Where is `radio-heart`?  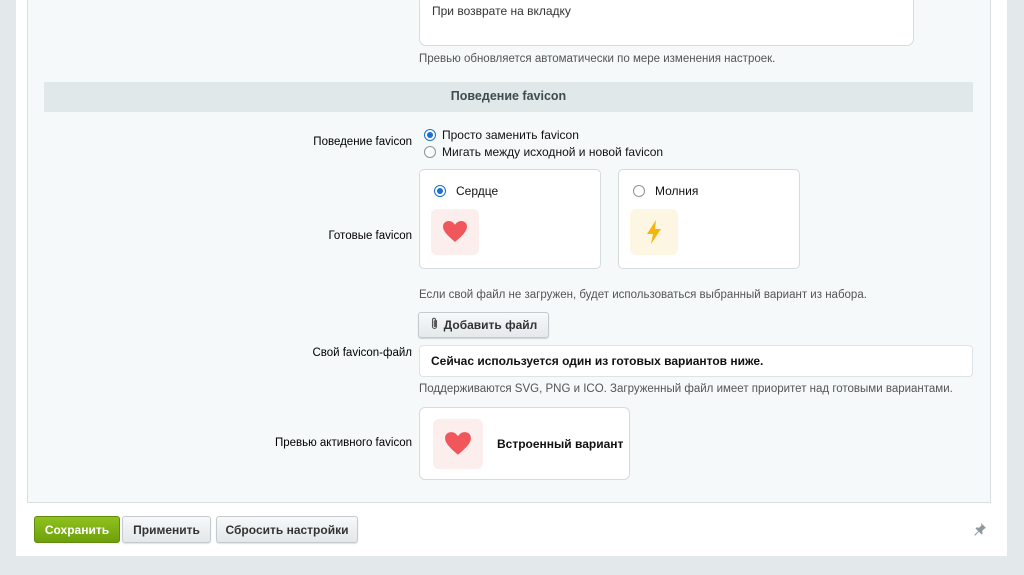 radio-heart is located at coordinates (440, 191).